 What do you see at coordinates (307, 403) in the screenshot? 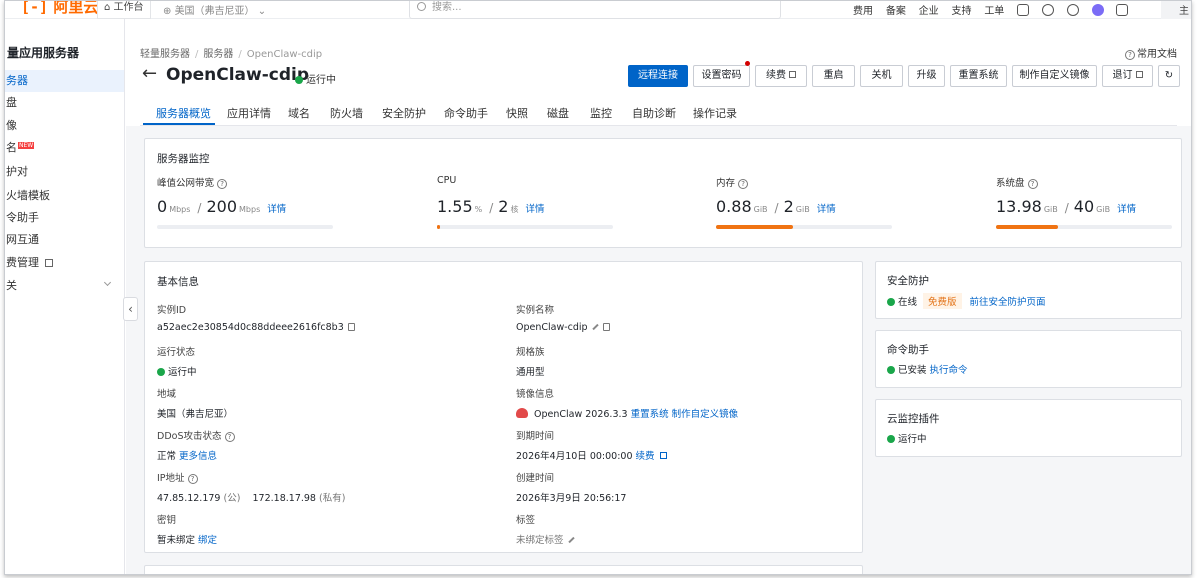
I see `region-field: 地域 美国（弗吉尼亚）` at bounding box center [307, 403].